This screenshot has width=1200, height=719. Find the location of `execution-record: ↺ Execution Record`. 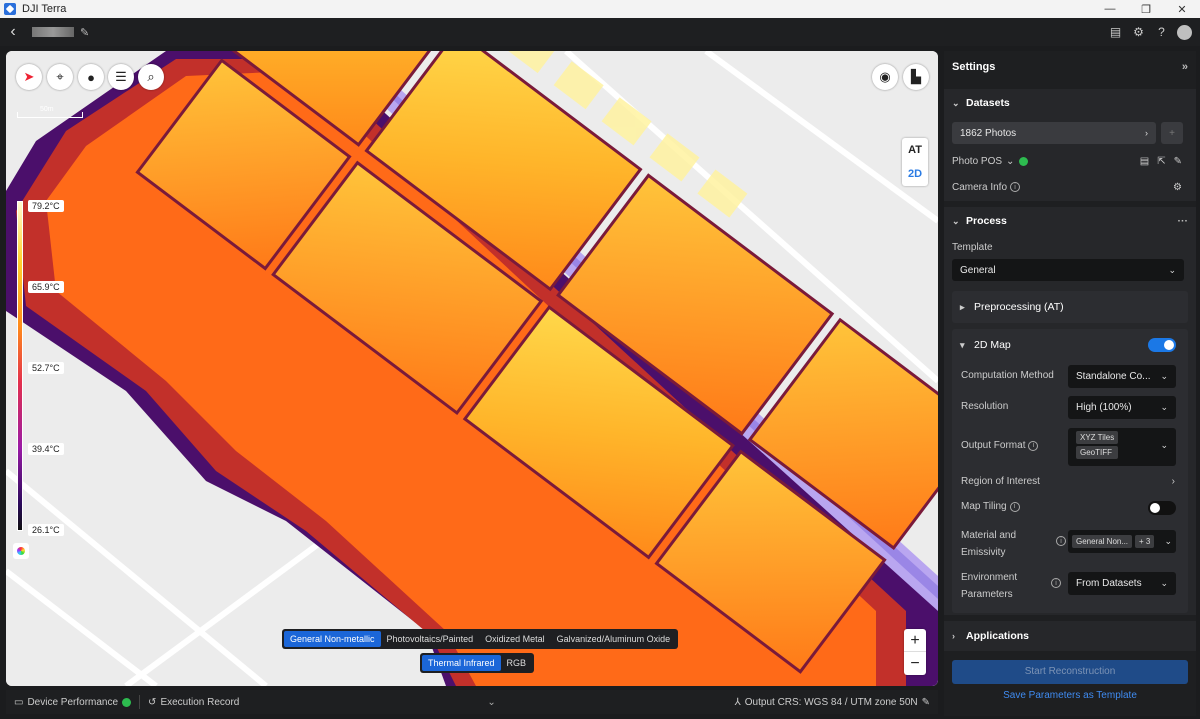

execution-record: ↺ Execution Record is located at coordinates (193, 702).